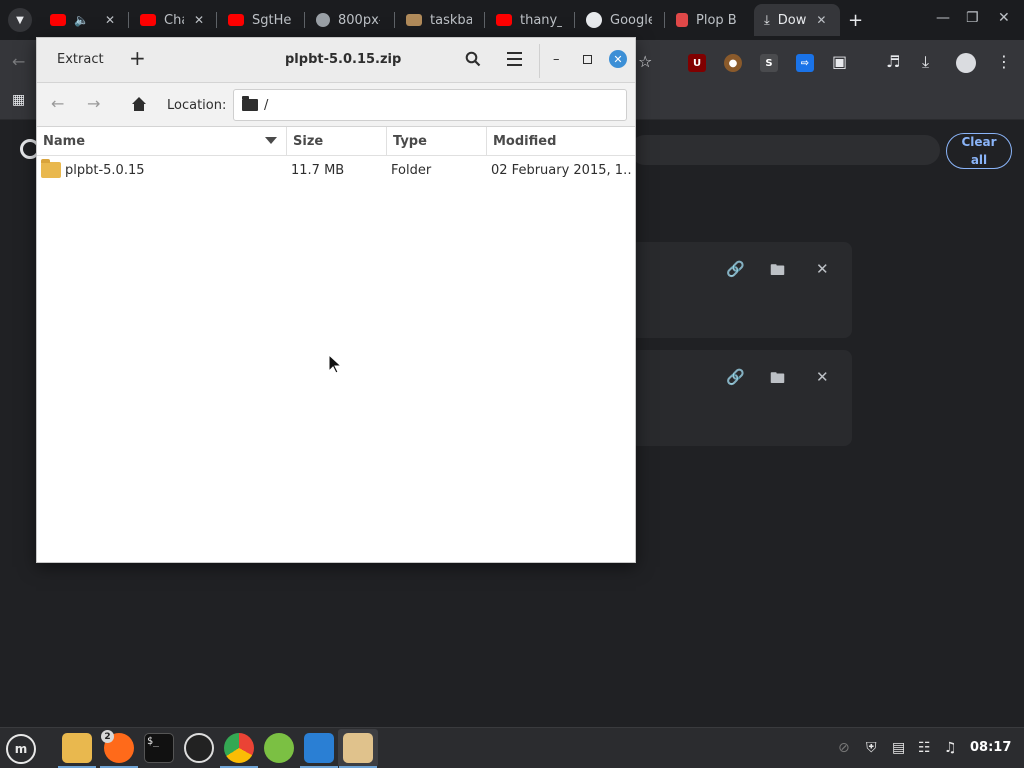 This screenshot has height=768, width=1024. I want to click on tab-google: Google, so click(619, 20).